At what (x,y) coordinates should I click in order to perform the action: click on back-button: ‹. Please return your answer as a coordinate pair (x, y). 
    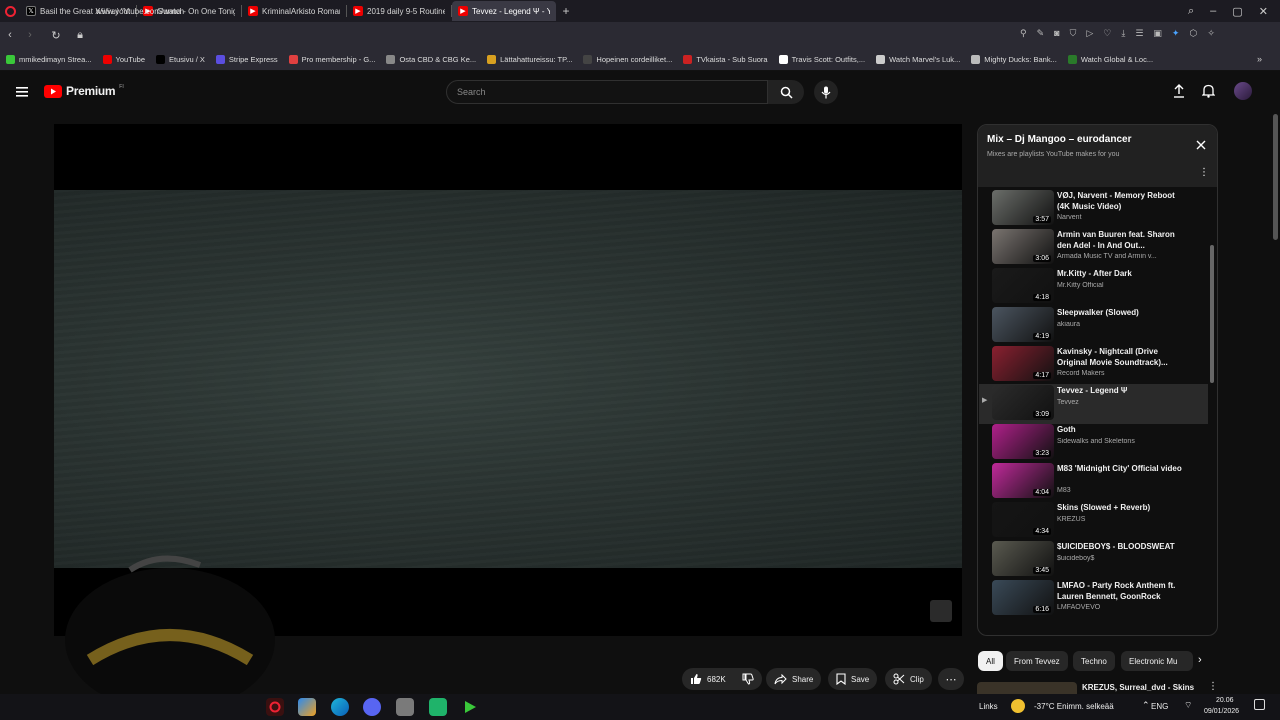
    Looking at the image, I should click on (10, 35).